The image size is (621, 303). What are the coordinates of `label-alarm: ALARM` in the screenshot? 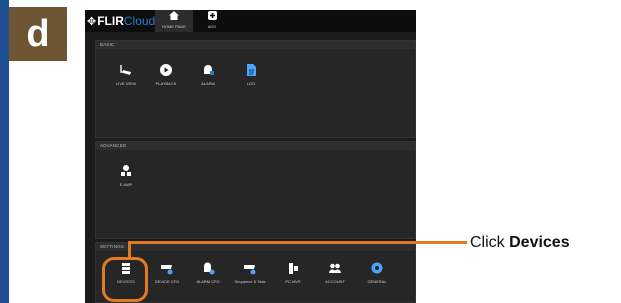 It's located at (208, 83).